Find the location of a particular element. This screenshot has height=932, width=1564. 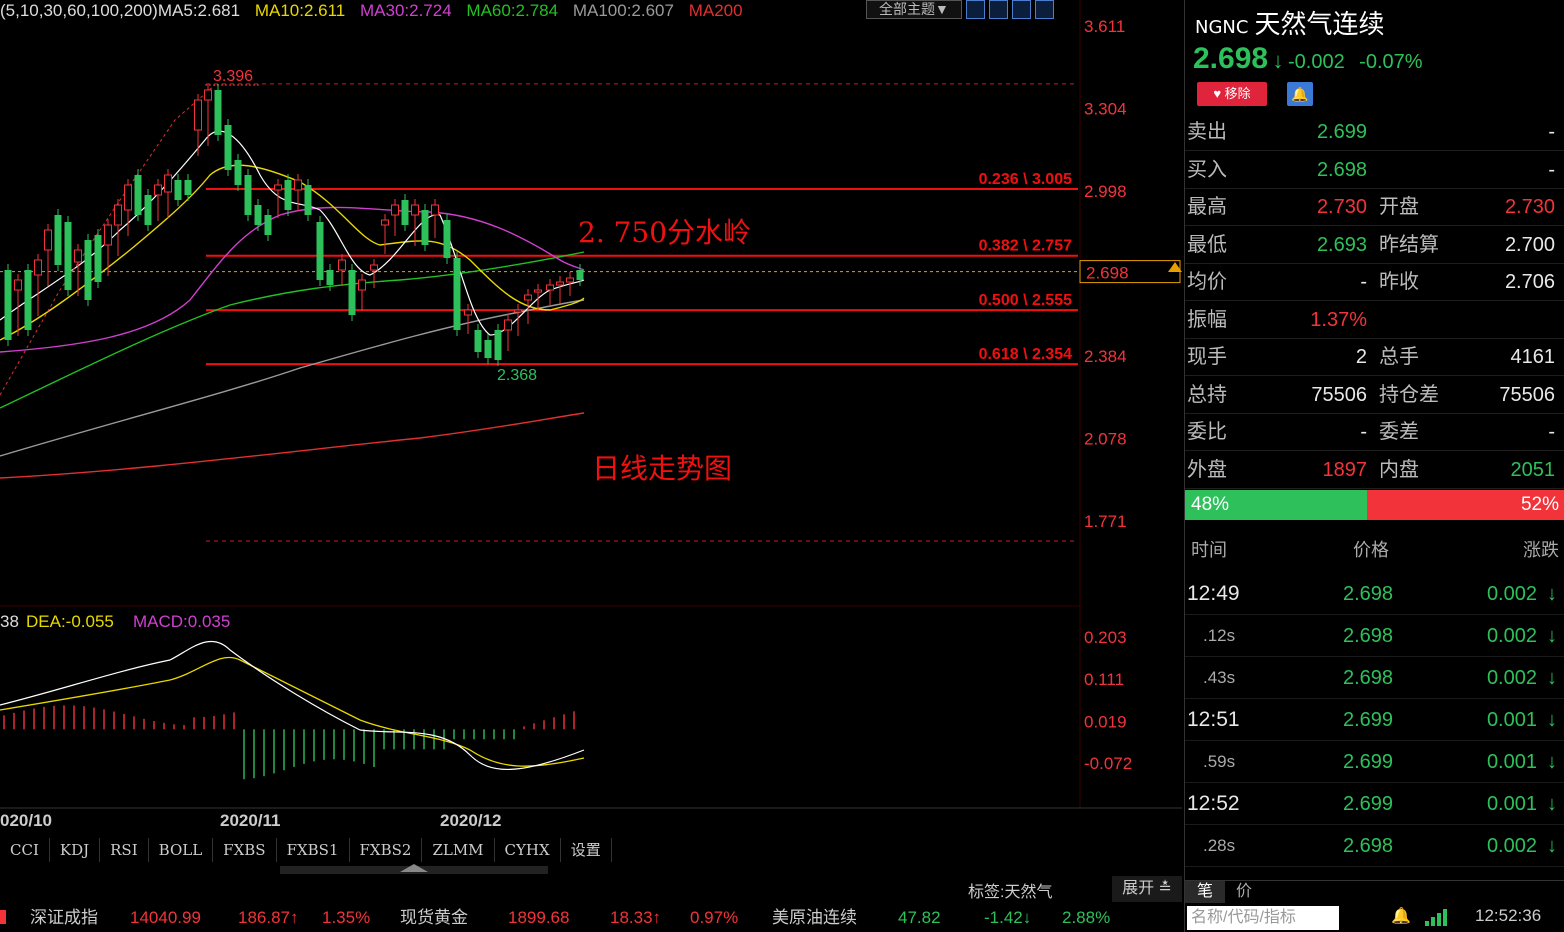

instrument-code: NGNC is located at coordinates (1222, 27).